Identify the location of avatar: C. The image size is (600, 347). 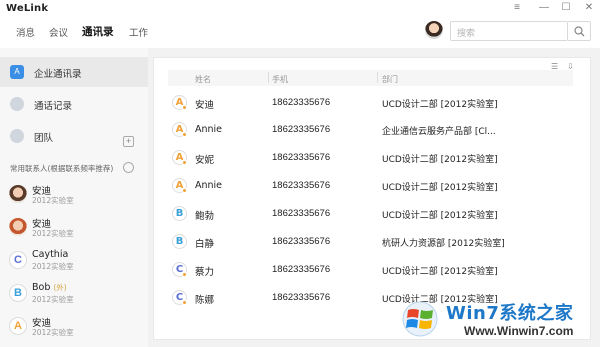
(18, 260).